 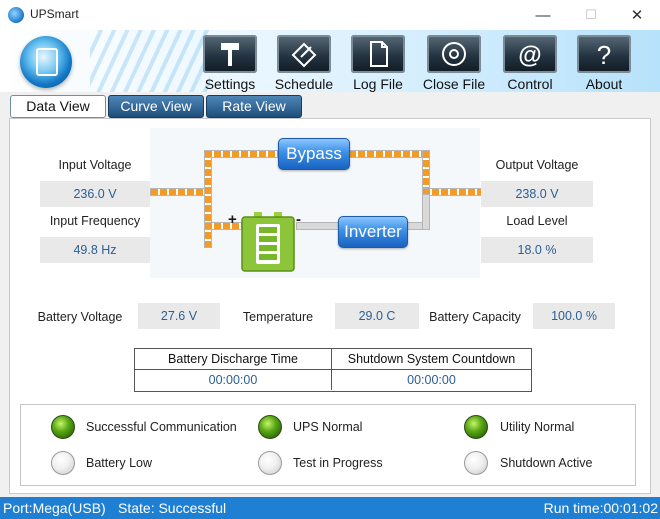 I want to click on tab-curve-view: Curve View, so click(x=156, y=106).